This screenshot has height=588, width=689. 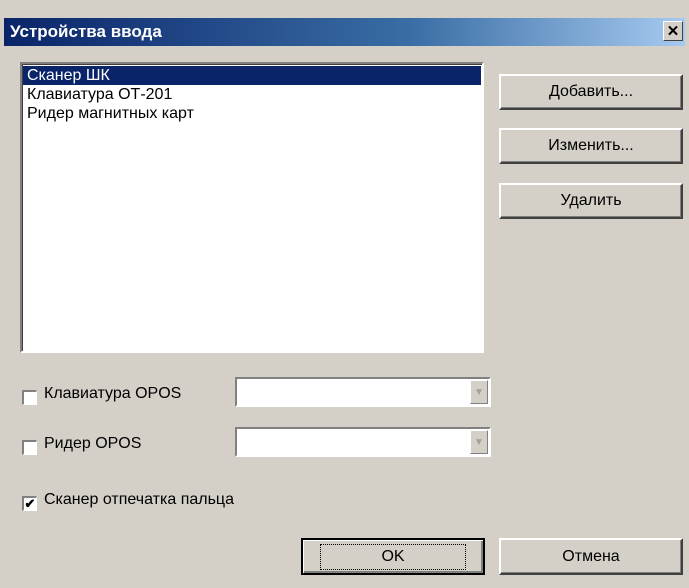 I want to click on list-item: Сканер ШК, so click(x=252, y=75).